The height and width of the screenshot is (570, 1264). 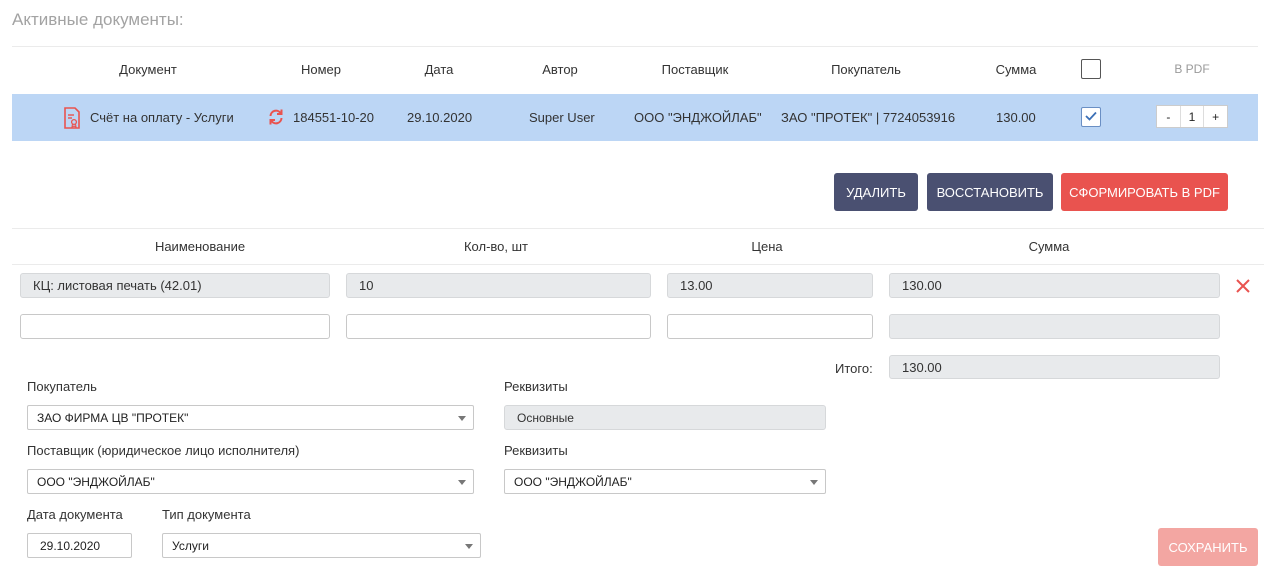 What do you see at coordinates (866, 69) in the screenshot?
I see `col-header-buyer: Покупатель` at bounding box center [866, 69].